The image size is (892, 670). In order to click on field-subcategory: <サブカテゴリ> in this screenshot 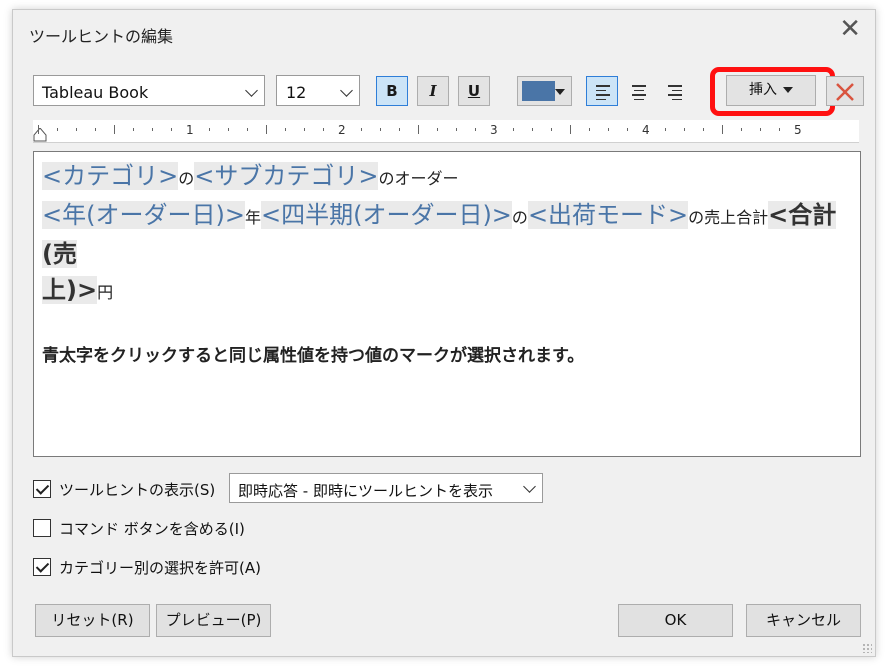, I will do `click(286, 176)`.